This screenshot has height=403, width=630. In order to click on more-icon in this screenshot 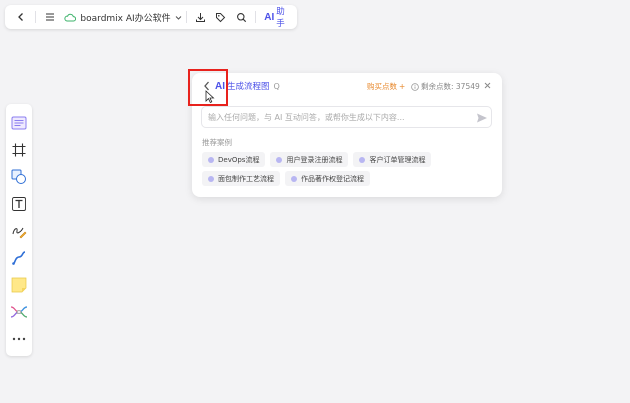, I will do `click(19, 338)`.